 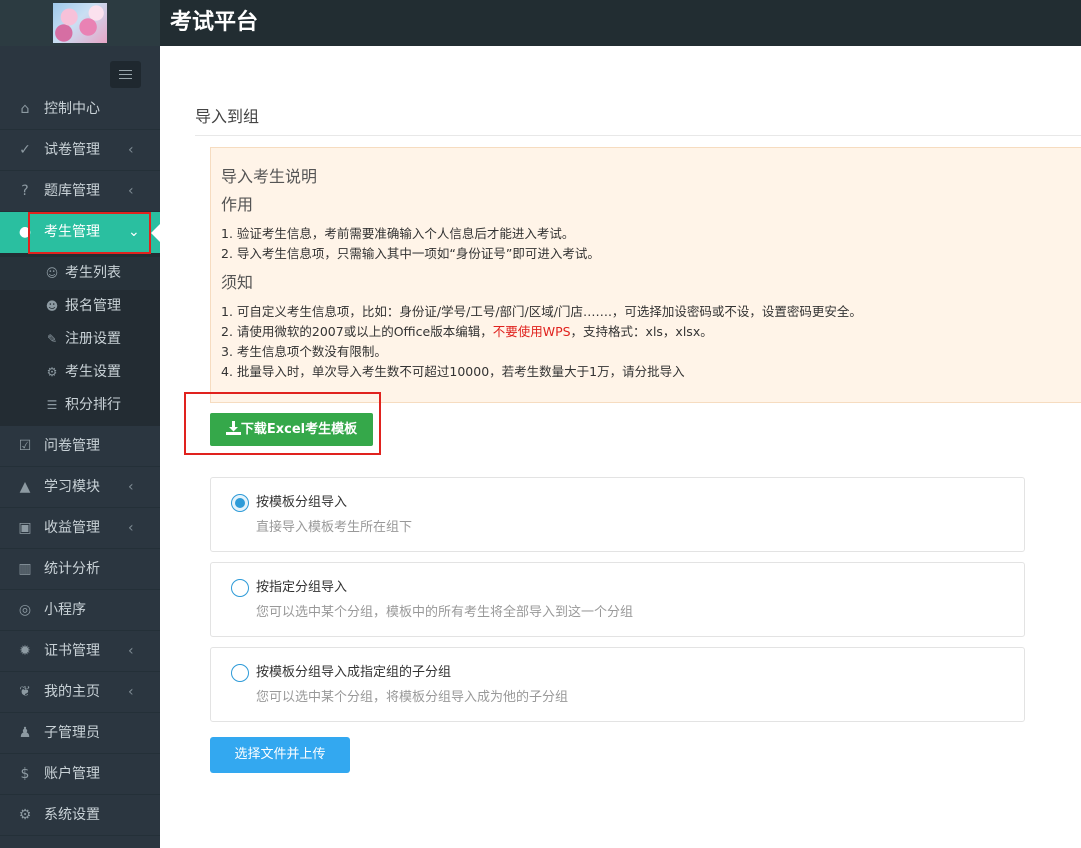 I want to click on notice-line: 3. 考生信息项个数没有限制。, so click(x=304, y=351).